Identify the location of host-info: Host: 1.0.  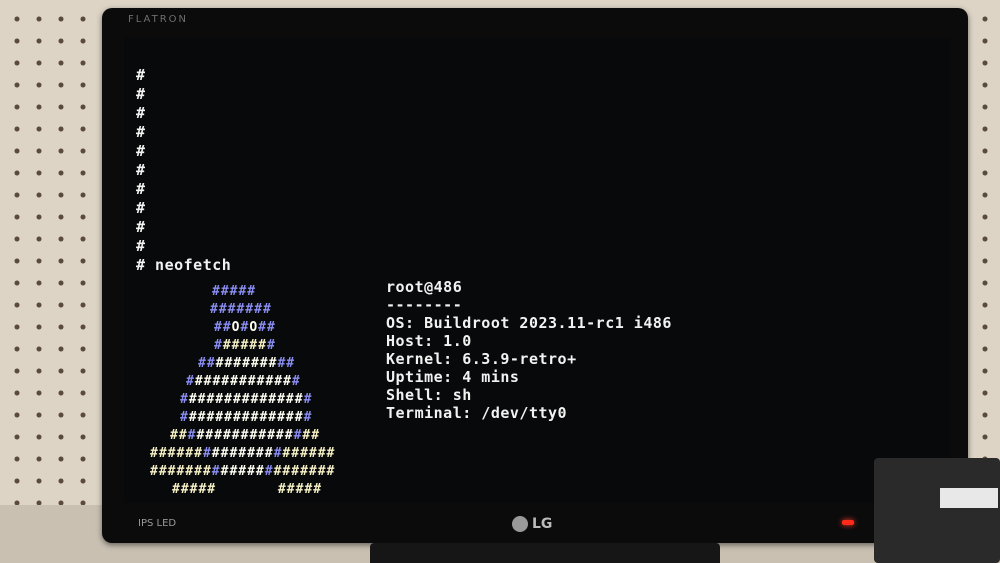
(429, 341).